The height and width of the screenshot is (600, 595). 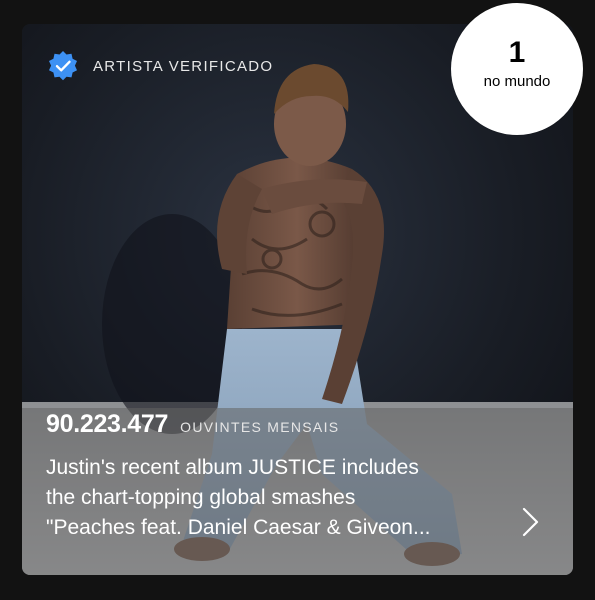 What do you see at coordinates (531, 522) in the screenshot?
I see `chevron-right-icon` at bounding box center [531, 522].